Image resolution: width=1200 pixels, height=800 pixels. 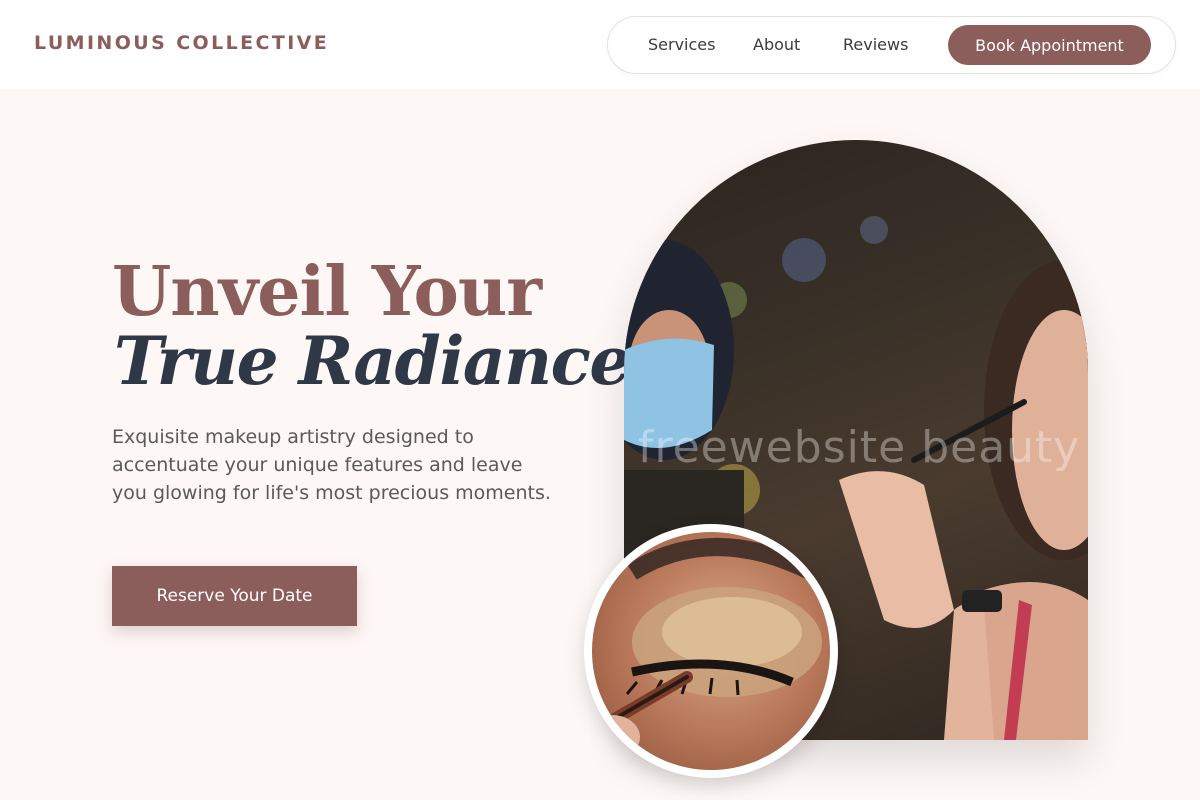 I want to click on nav-about-link: About, so click(x=776, y=44).